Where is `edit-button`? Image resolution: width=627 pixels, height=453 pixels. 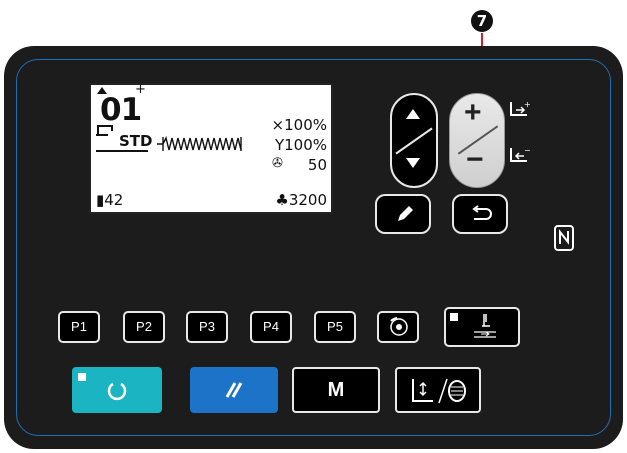 edit-button is located at coordinates (403, 214).